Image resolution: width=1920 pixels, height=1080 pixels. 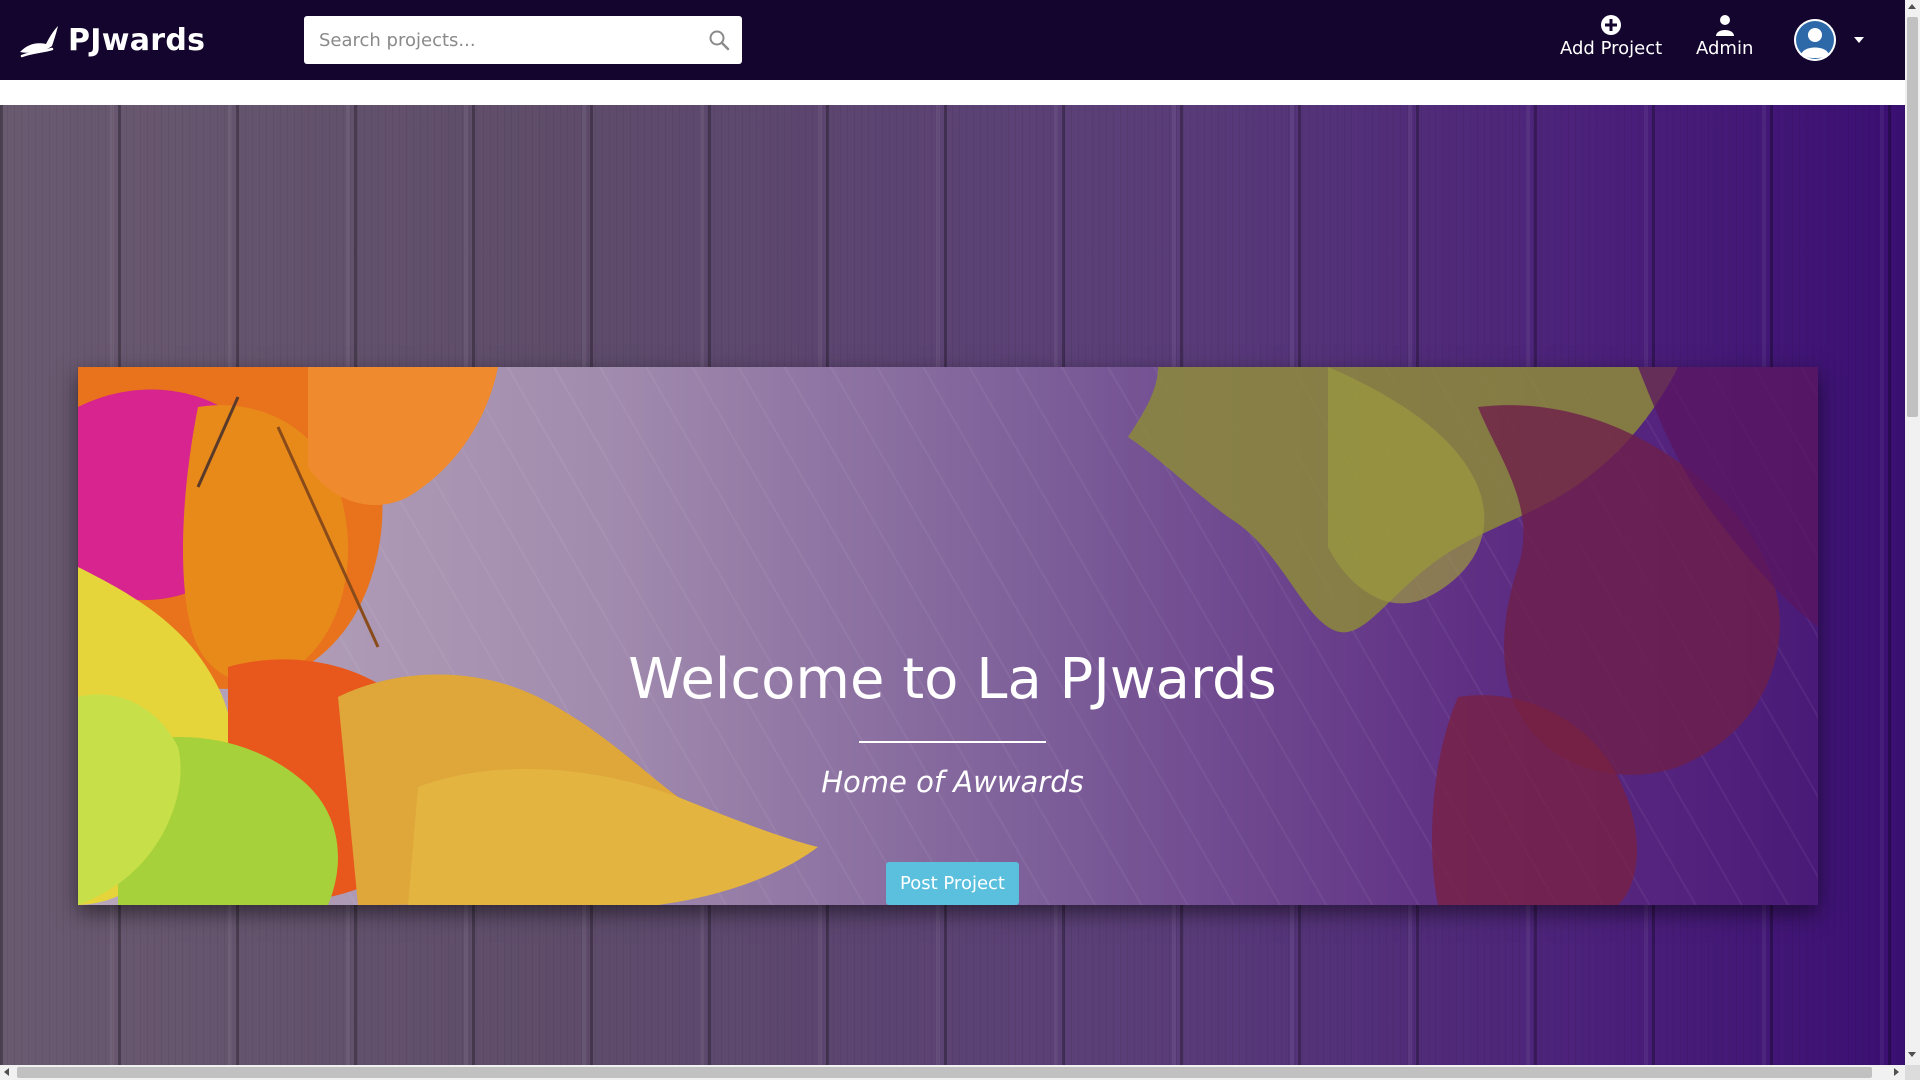 What do you see at coordinates (1859, 40) in the screenshot?
I see `caret-down-icon` at bounding box center [1859, 40].